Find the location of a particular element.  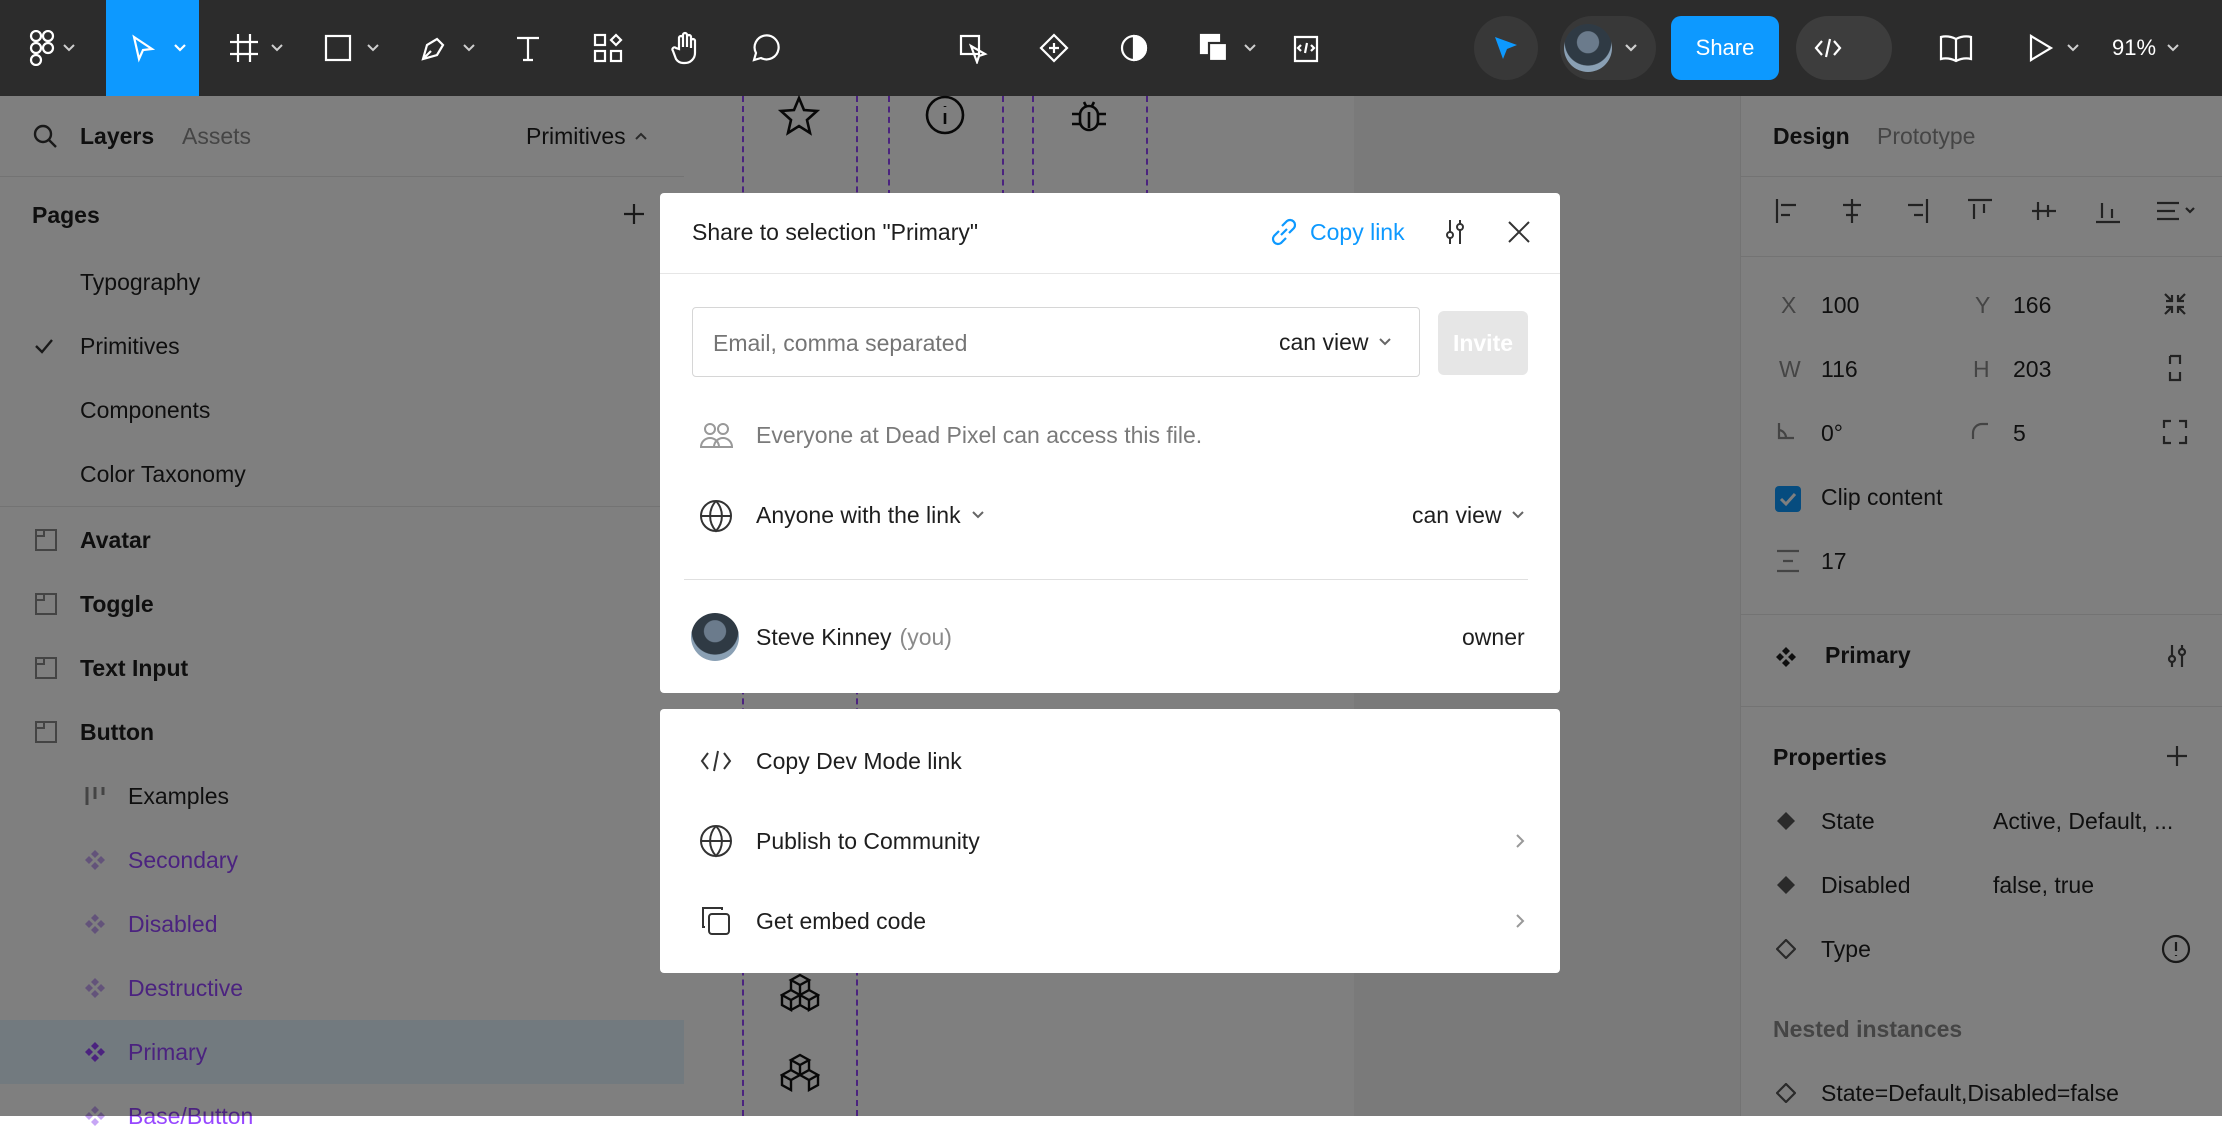

share-dialog-title: Share to selection "Primary" is located at coordinates (835, 231).